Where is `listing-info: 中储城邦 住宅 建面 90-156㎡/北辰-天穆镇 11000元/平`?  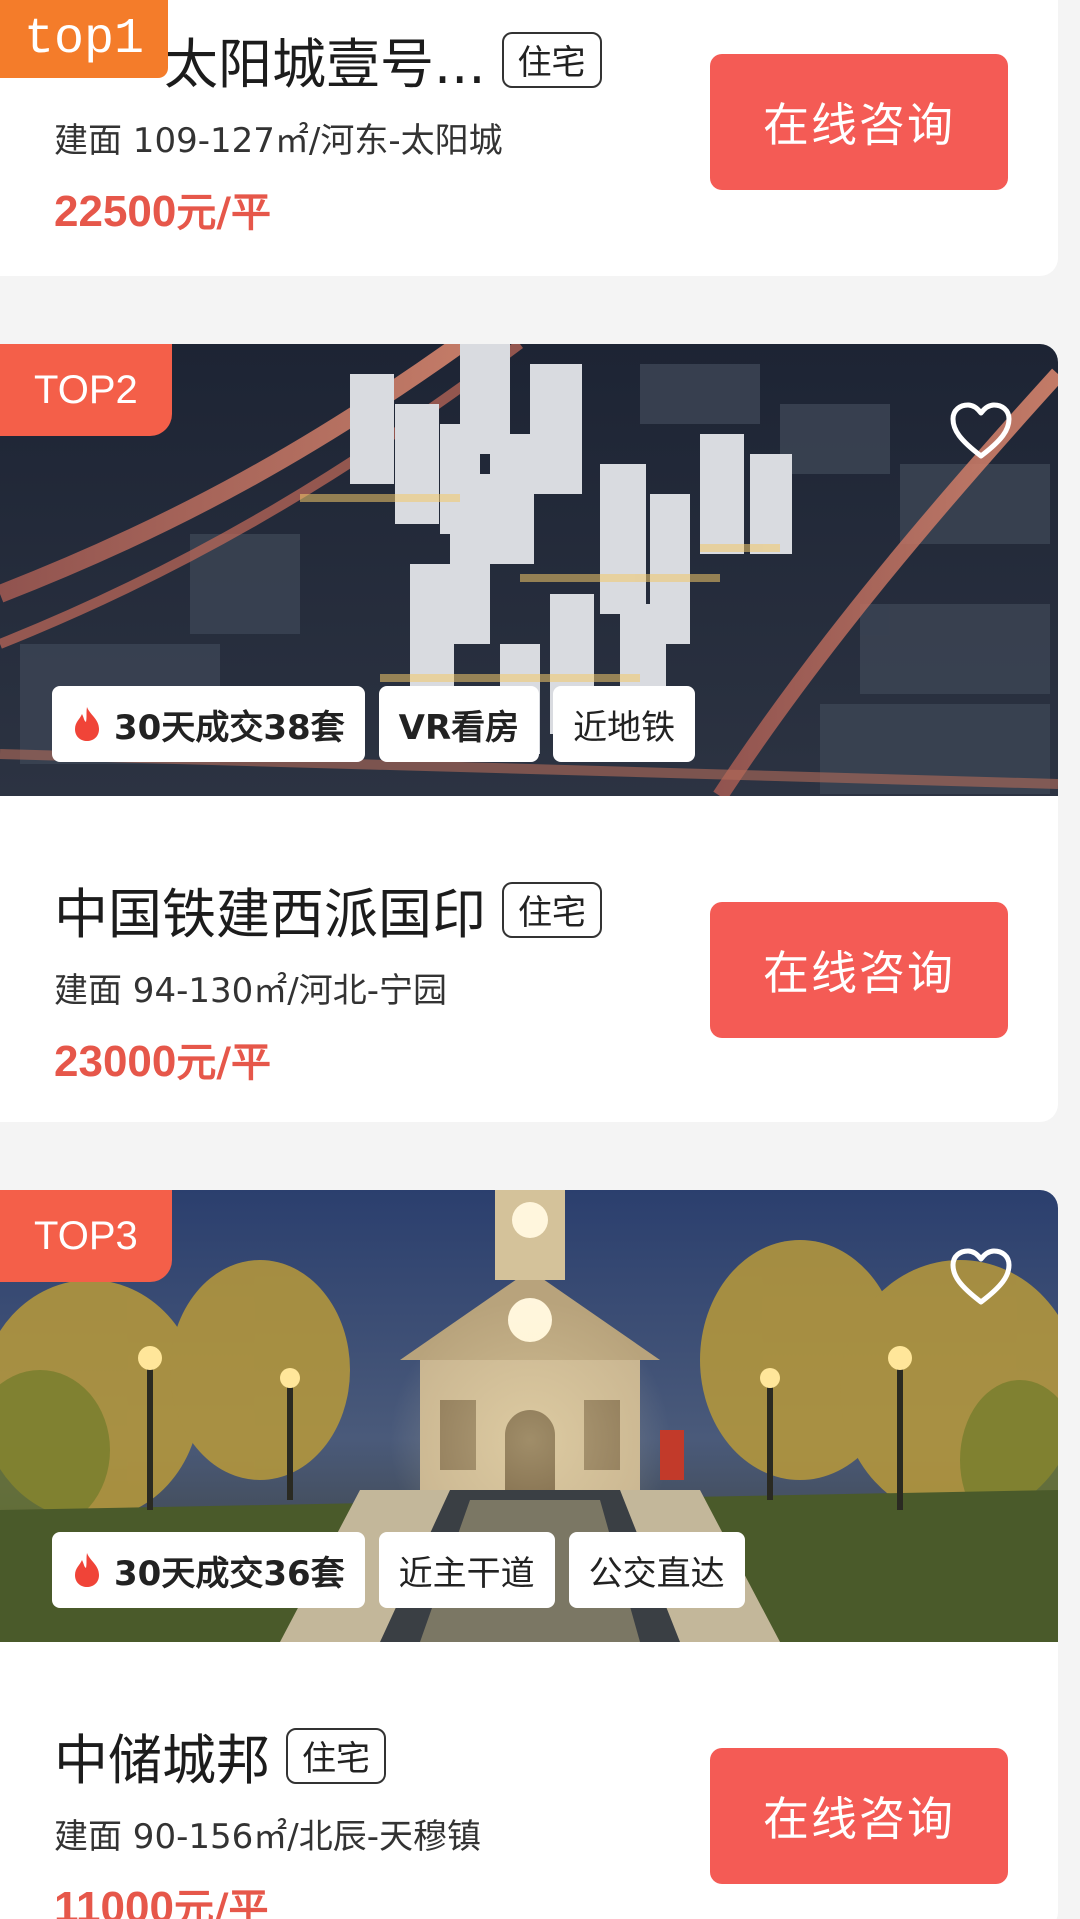
listing-info: 中储城邦 住宅 建面 90-156㎡/北辰-天穆镇 11000元/平 is located at coordinates (267, 1817).